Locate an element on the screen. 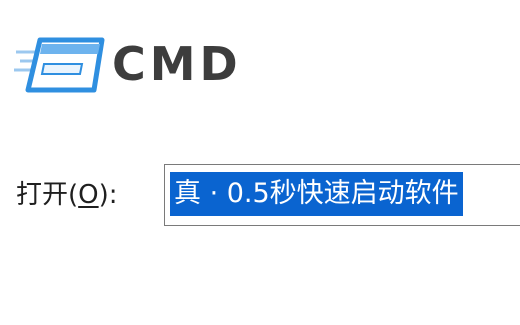  open-input: 真 · 0.5秒快速启动软件 is located at coordinates (342, 195).